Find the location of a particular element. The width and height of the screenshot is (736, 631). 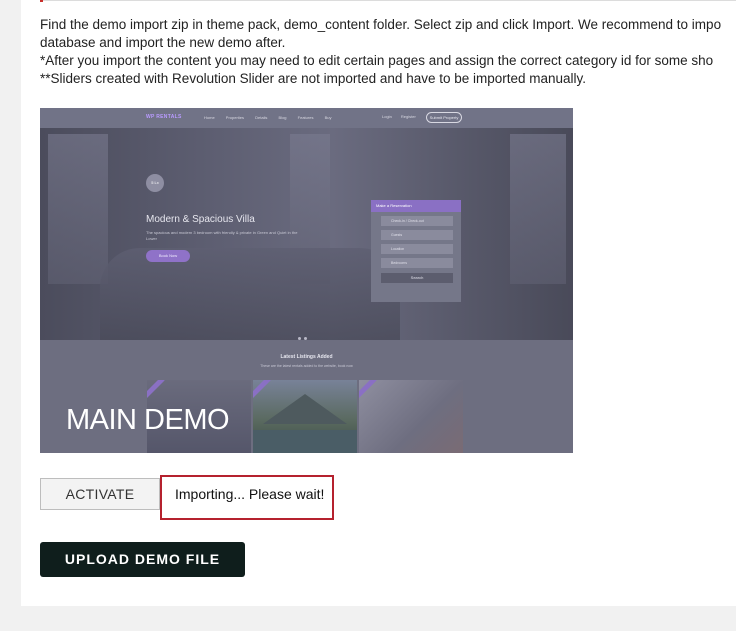

preview-hero-button: Book Now is located at coordinates (168, 256).